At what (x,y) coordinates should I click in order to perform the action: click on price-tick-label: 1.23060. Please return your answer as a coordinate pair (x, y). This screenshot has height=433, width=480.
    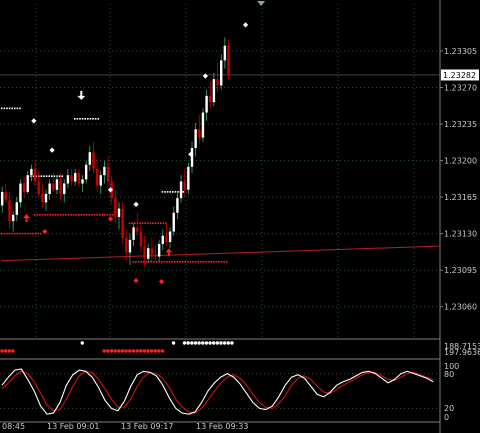
    Looking at the image, I should click on (460, 307).